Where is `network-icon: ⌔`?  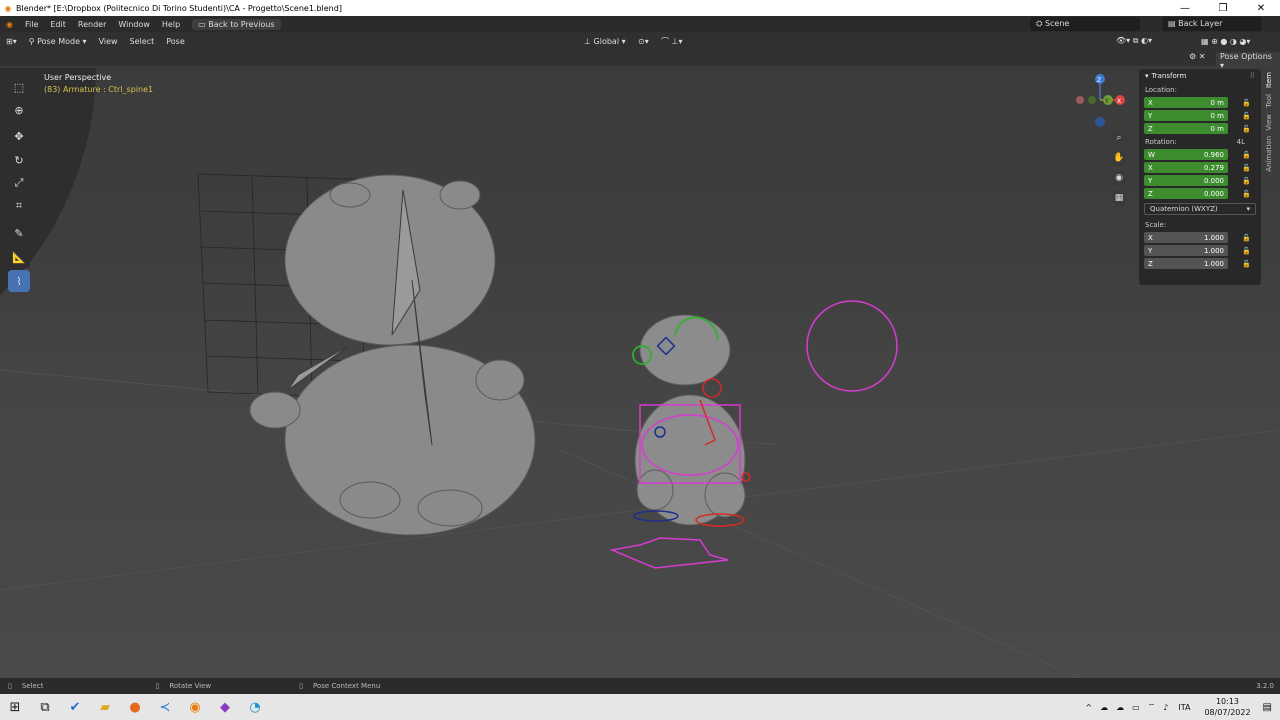 network-icon: ⌔ is located at coordinates (1152, 707).